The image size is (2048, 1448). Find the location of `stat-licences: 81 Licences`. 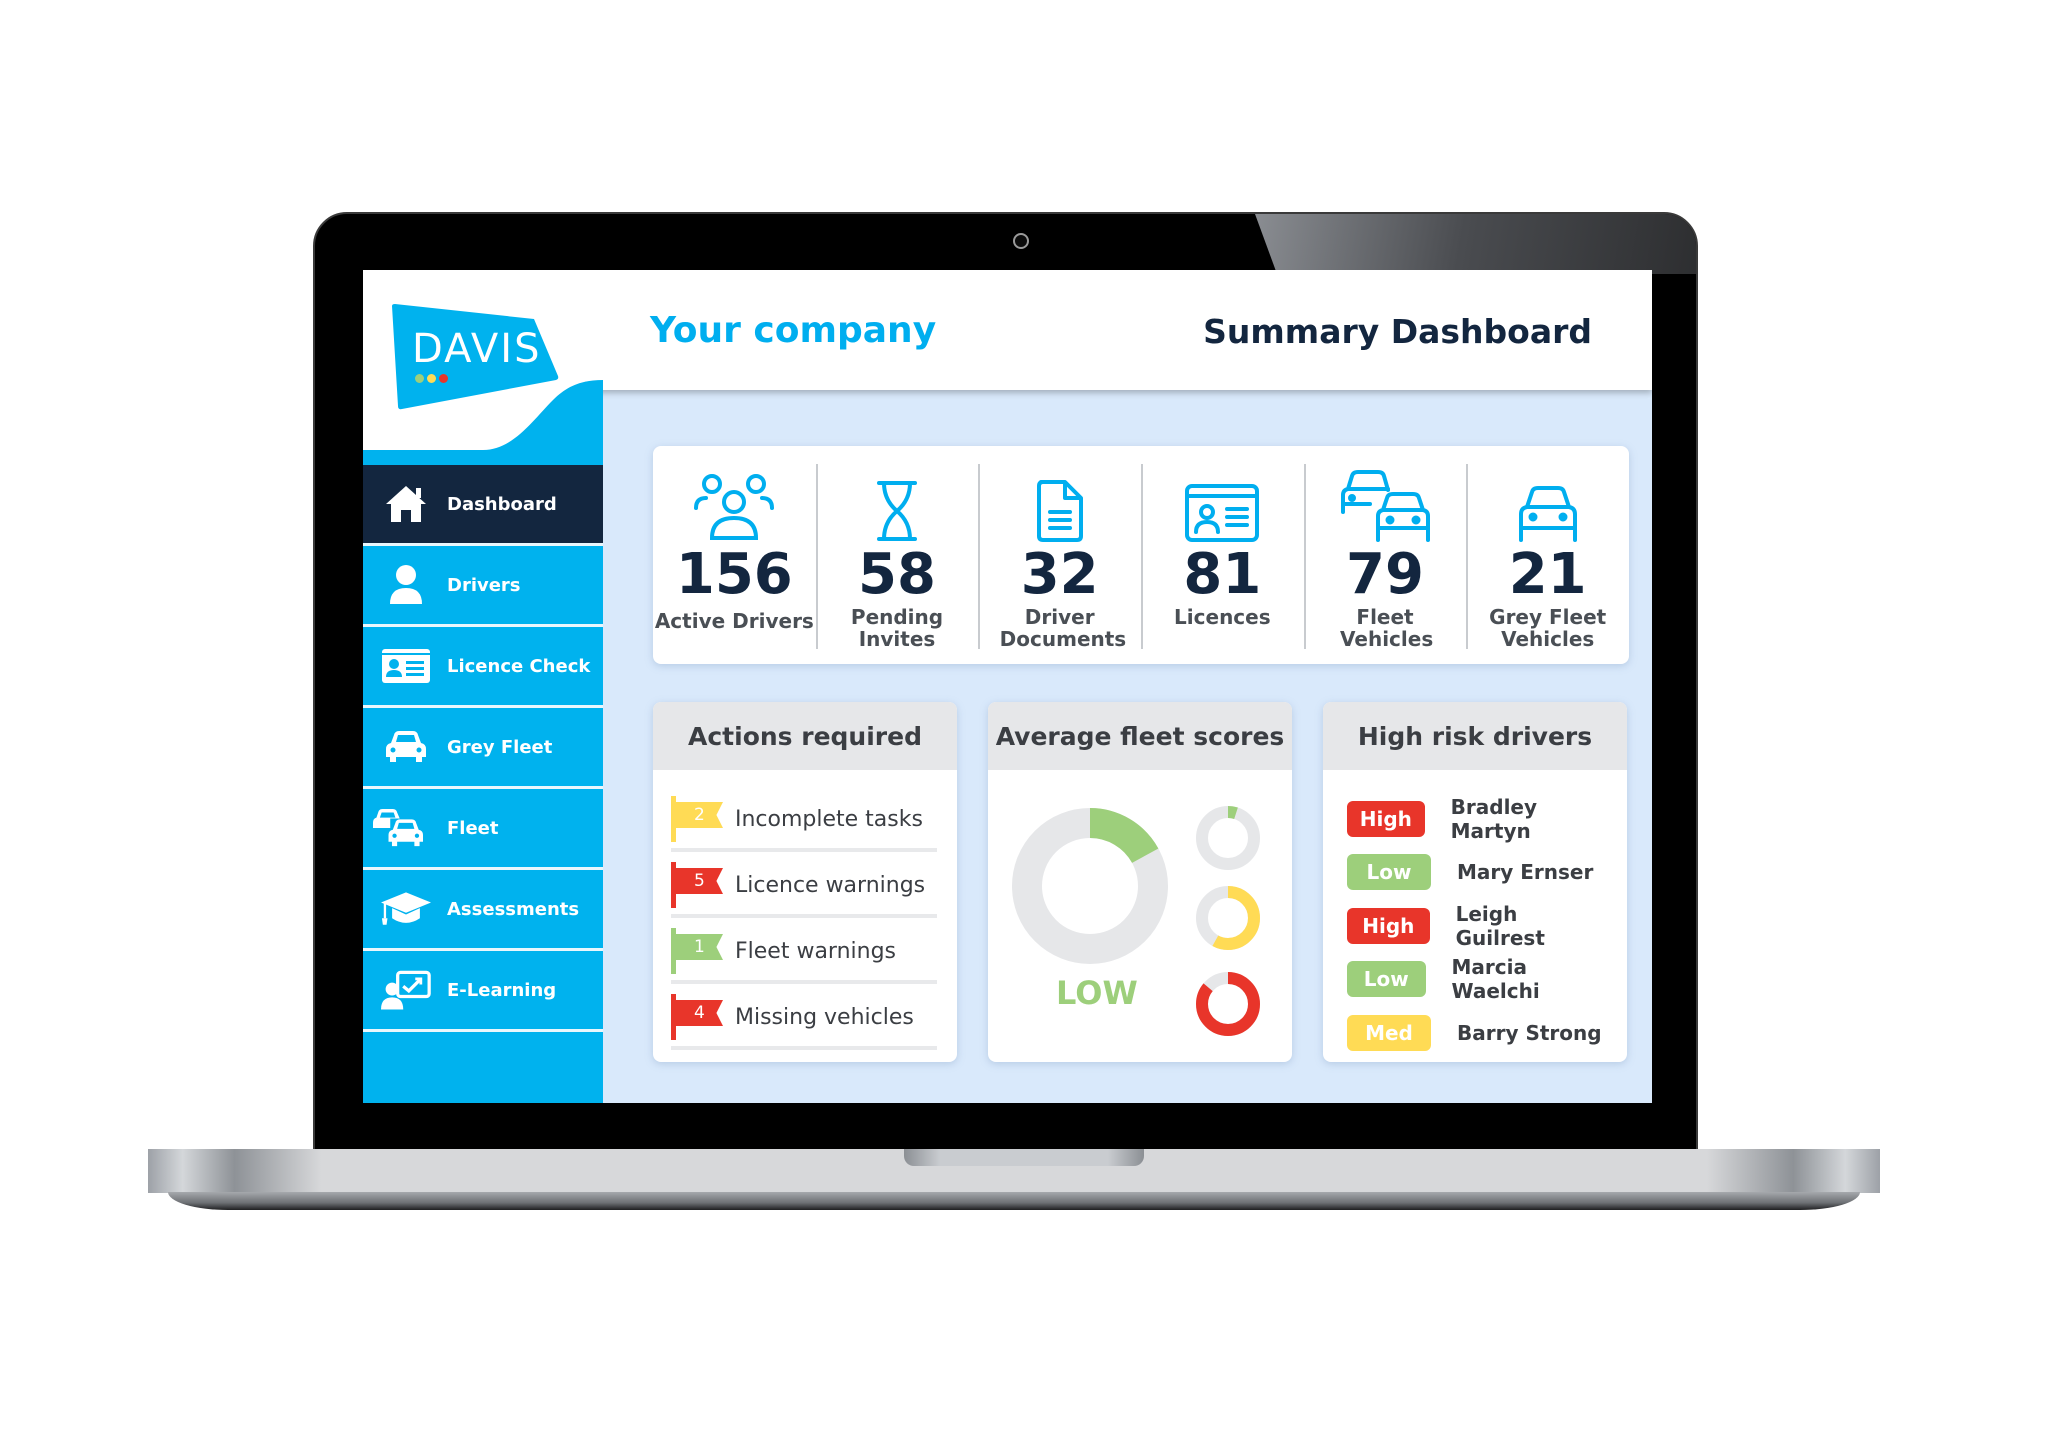

stat-licences: 81 Licences is located at coordinates (1222, 555).